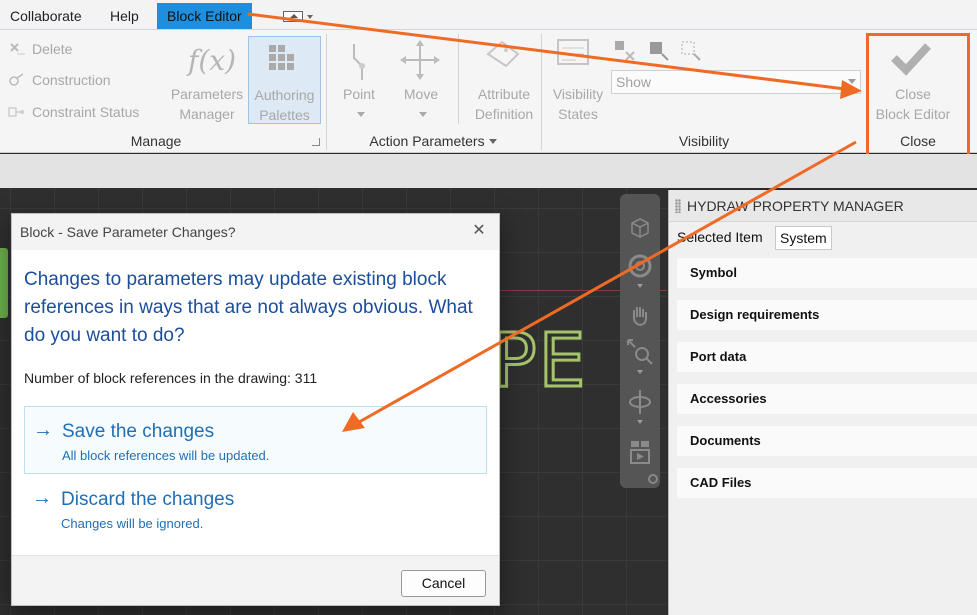 This screenshot has height=615, width=977. Describe the element at coordinates (578, 114) in the screenshot. I see `visibility-states-label-2: States` at that location.